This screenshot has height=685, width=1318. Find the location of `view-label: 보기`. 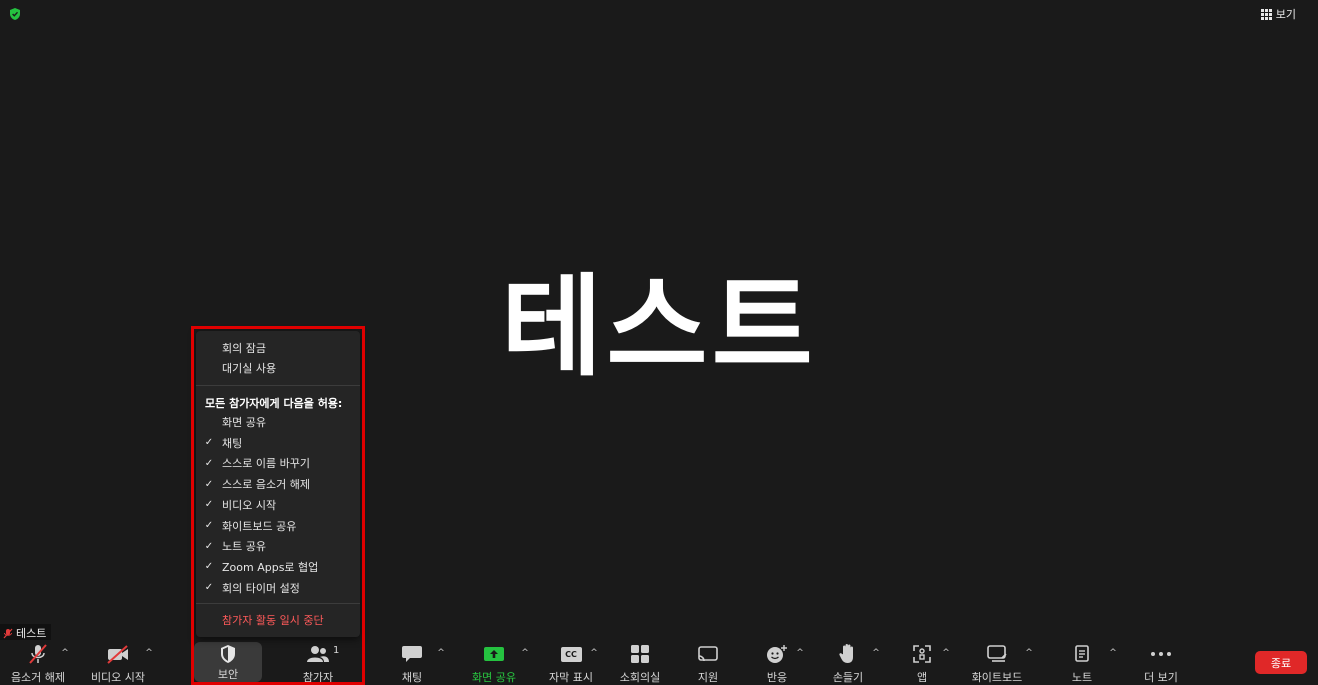

view-label: 보기 is located at coordinates (1285, 14).